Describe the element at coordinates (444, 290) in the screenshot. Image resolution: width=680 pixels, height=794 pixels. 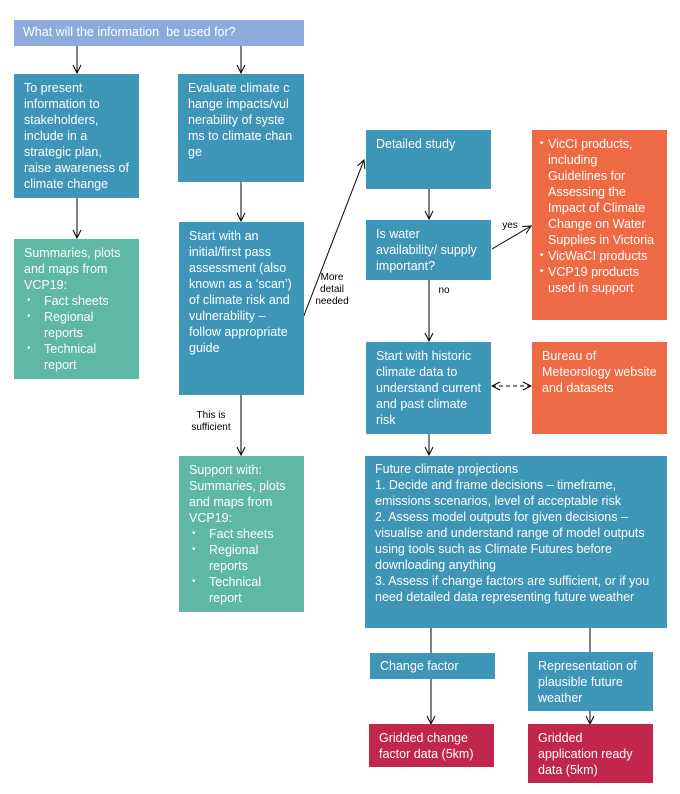
I see `label-no: no` at that location.